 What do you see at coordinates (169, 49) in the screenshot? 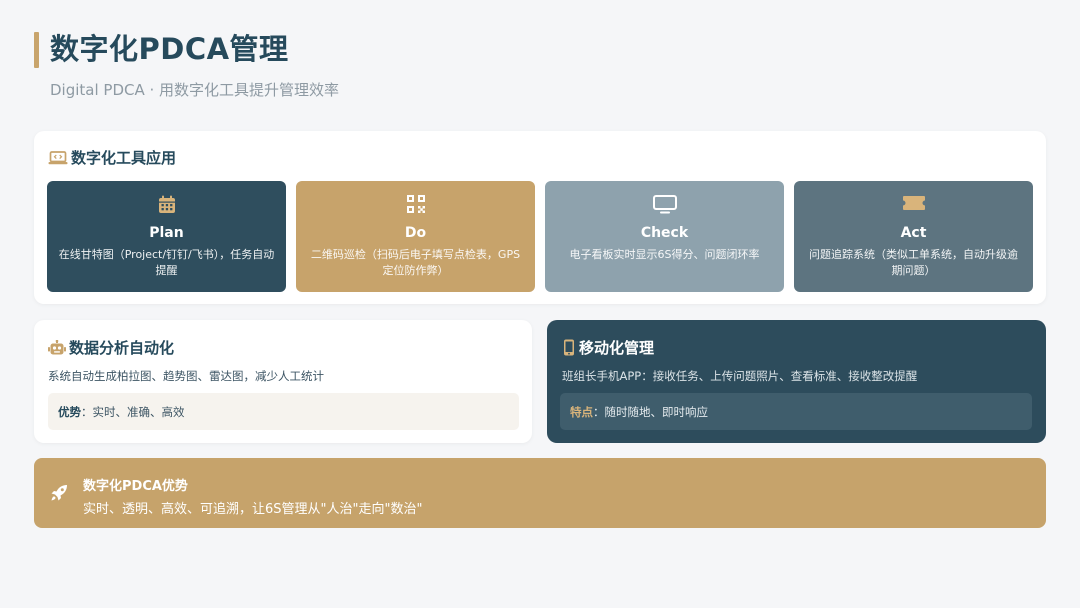
I see `page-title: 数字化PDCA管理` at bounding box center [169, 49].